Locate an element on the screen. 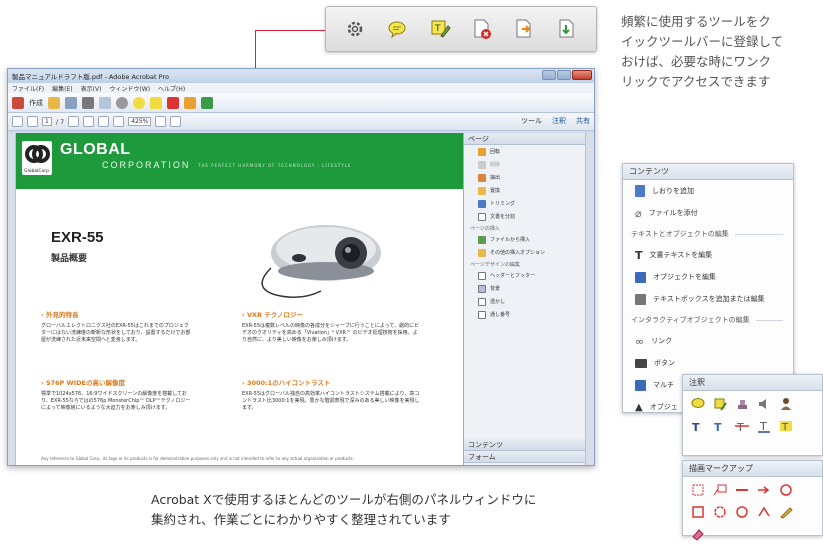 The image size is (823, 547). arrow-icon is located at coordinates (764, 490).